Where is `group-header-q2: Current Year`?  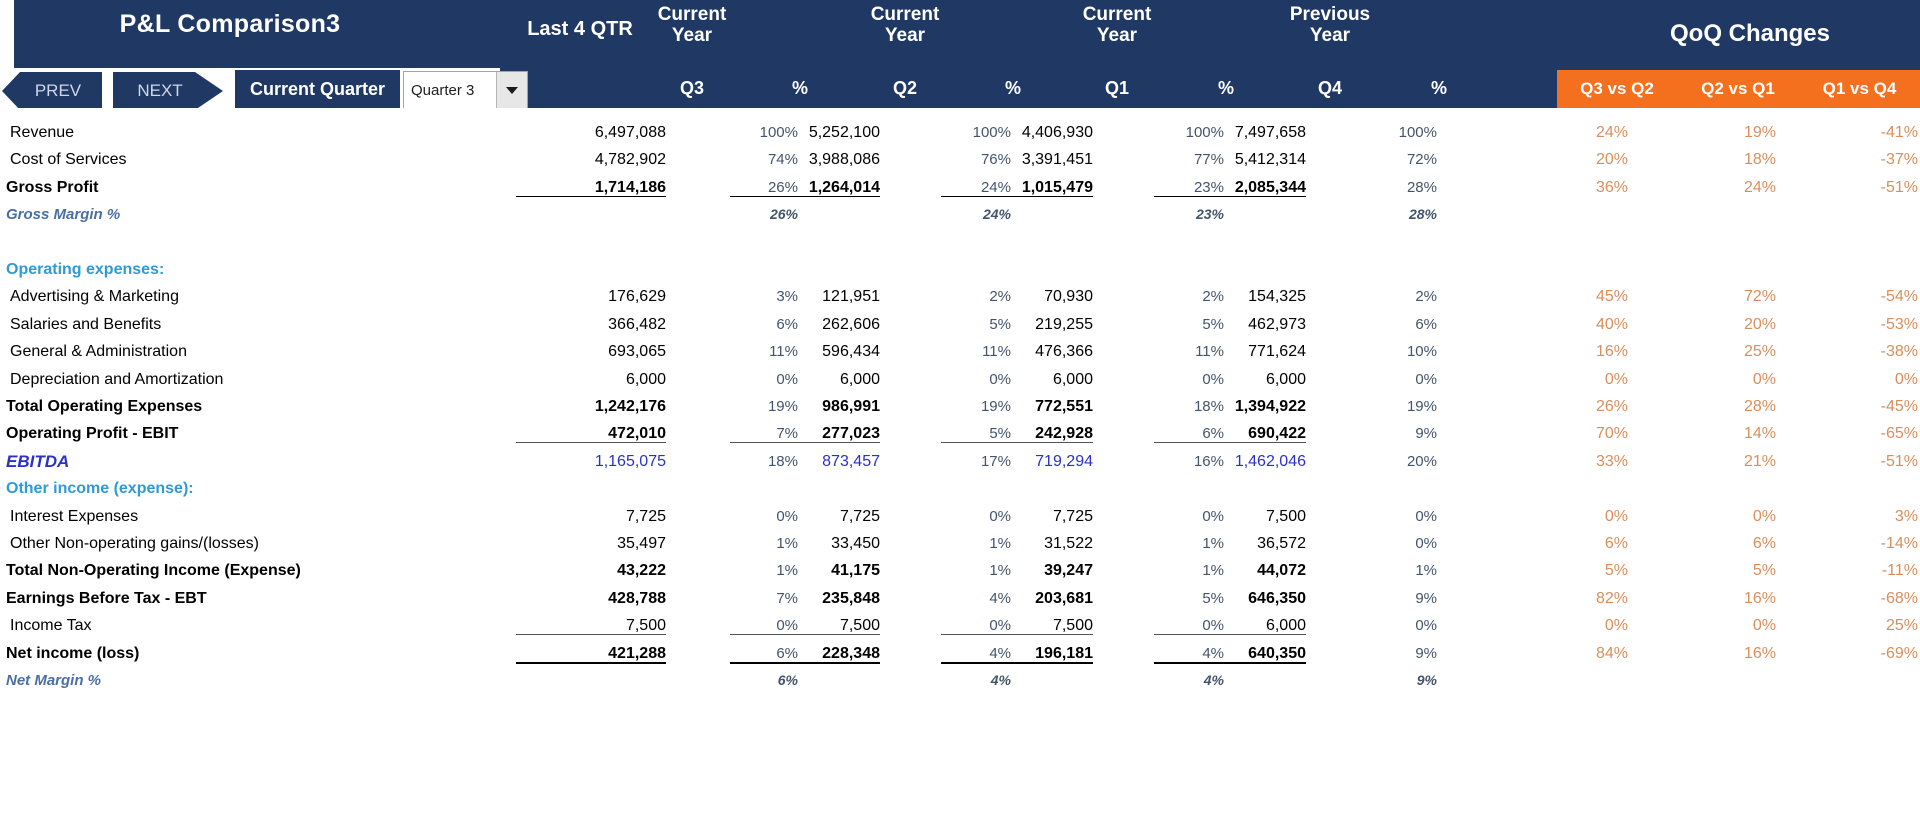
group-header-q2: Current Year is located at coordinates (905, 25).